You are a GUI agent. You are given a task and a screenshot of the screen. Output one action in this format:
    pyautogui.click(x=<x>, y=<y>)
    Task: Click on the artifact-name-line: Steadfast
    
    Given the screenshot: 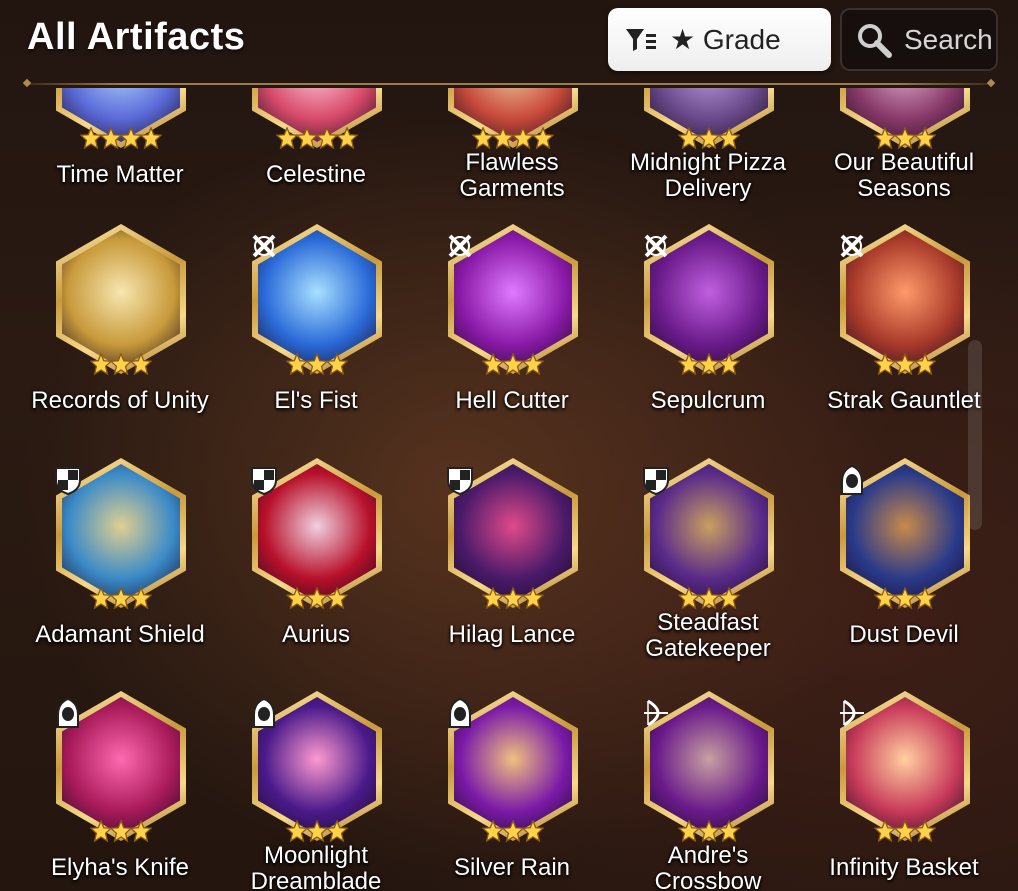 What is the action you would take?
    pyautogui.click(x=708, y=622)
    